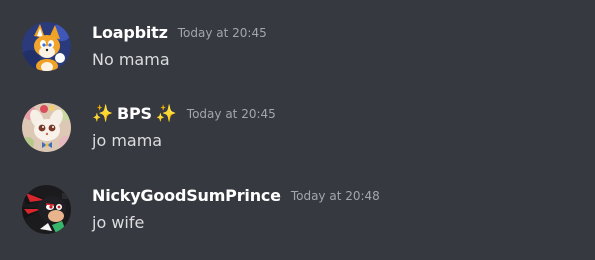  I want to click on message-header: NickyGoodSumPrince Today at 20:48, so click(236, 197).